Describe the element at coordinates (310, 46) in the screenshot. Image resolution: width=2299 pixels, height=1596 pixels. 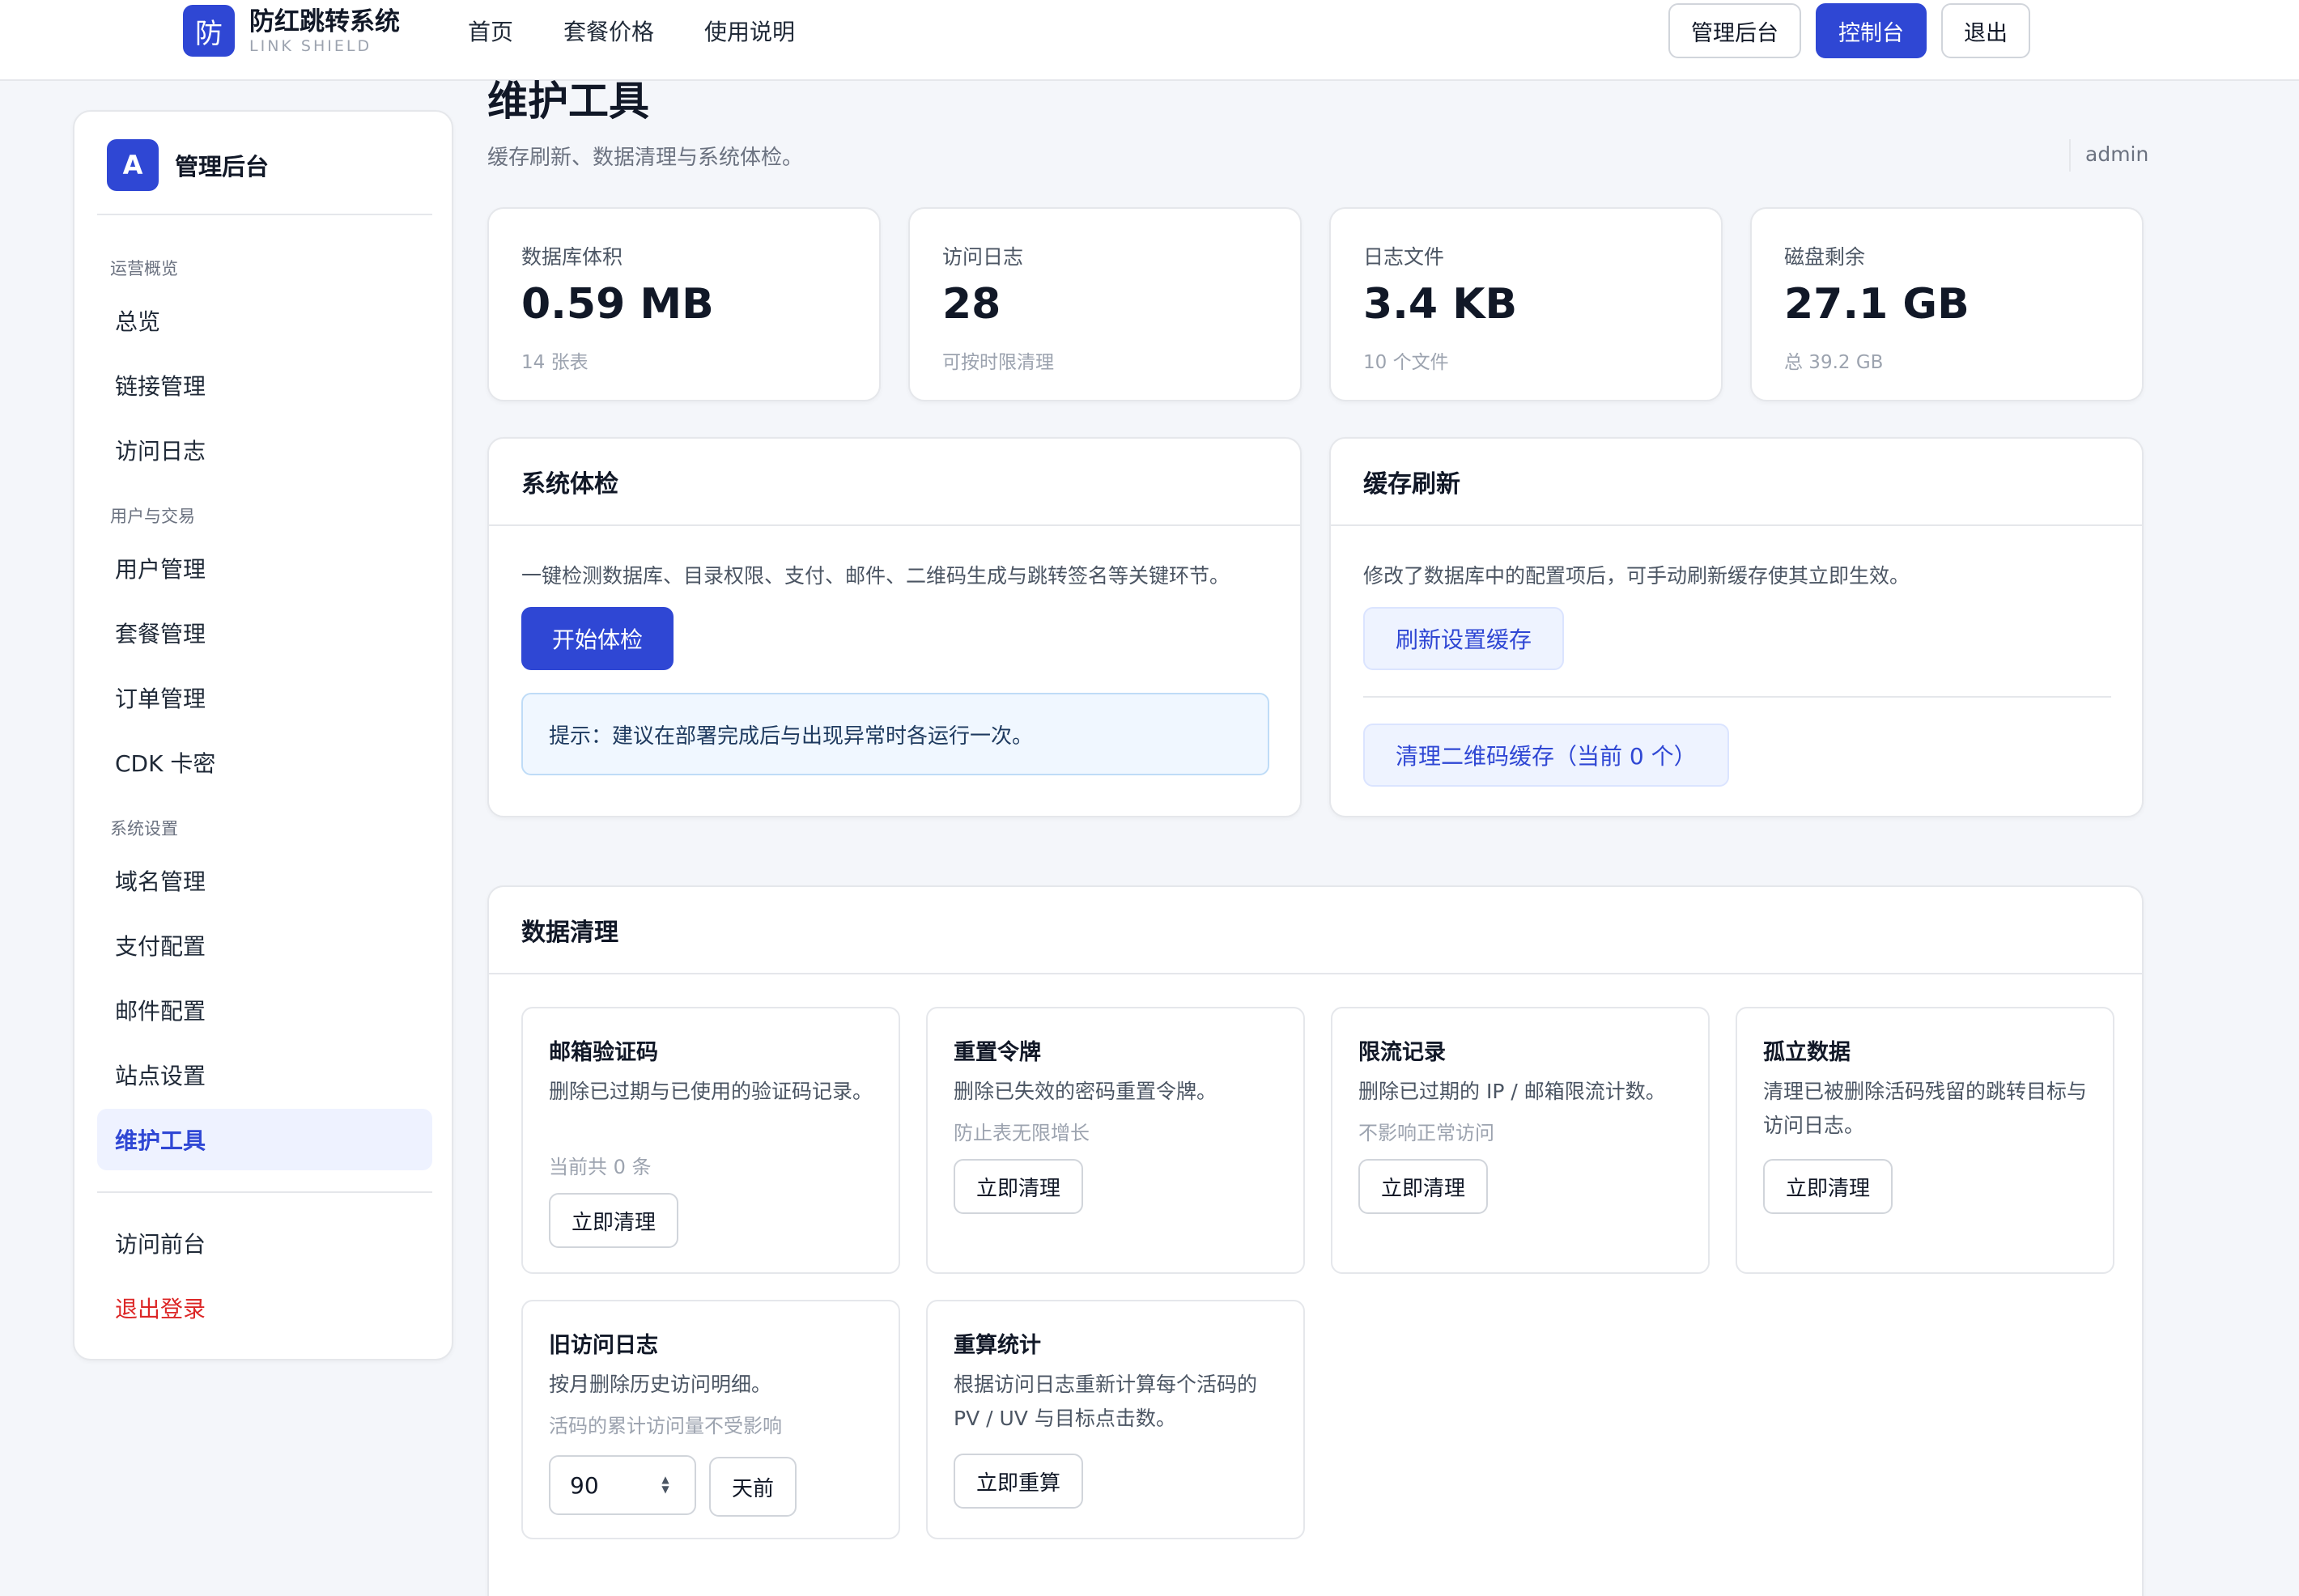
I see `brand-subtitle: LINK SHIELD` at that location.